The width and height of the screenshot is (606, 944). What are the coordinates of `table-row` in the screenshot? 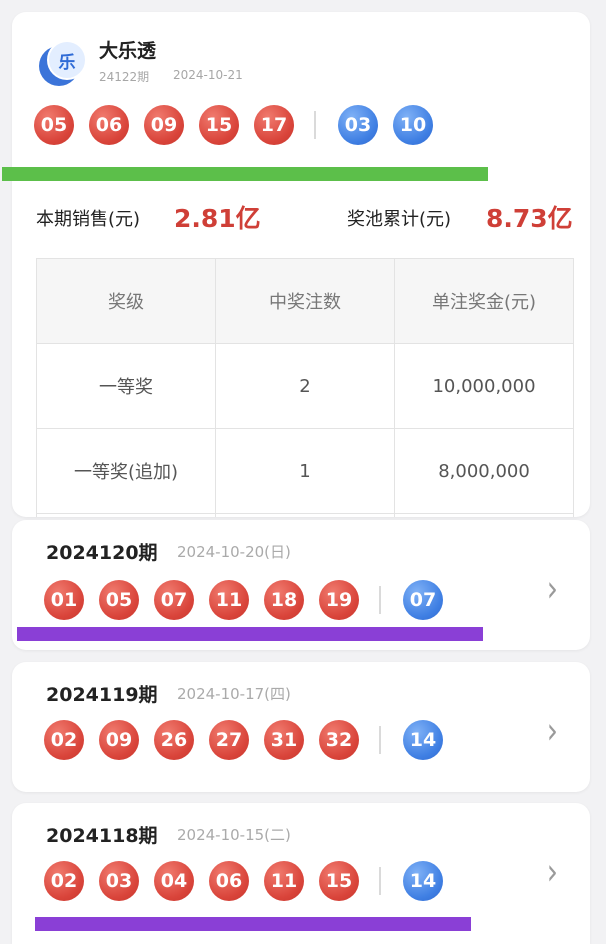 It's located at (305, 515).